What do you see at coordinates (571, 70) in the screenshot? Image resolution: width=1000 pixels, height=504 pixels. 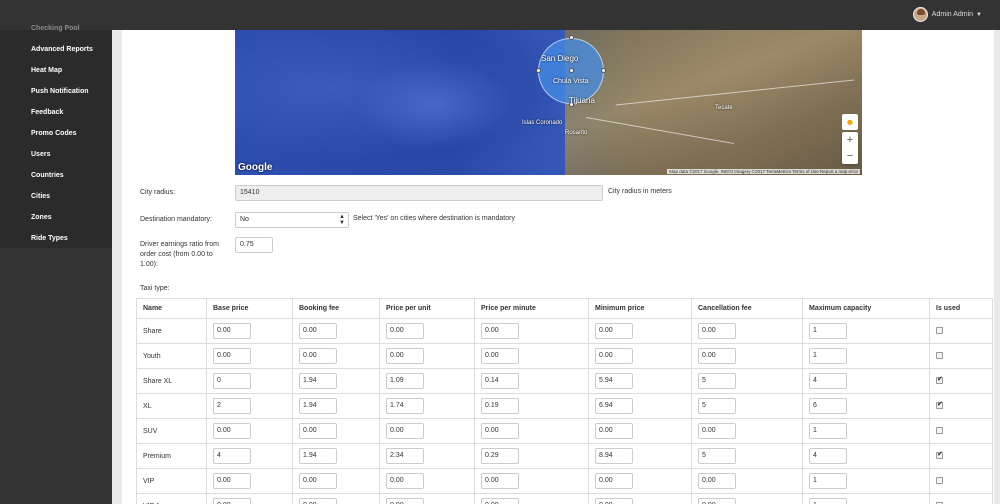 I see `radius-center-handle` at bounding box center [571, 70].